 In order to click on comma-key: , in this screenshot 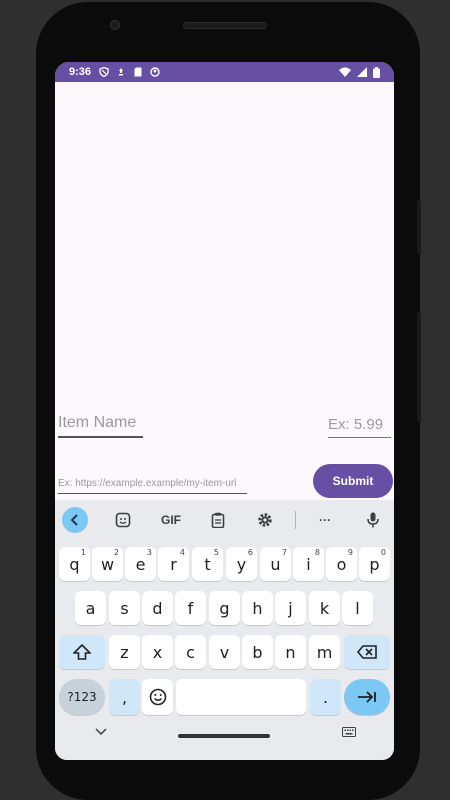, I will do `click(124, 697)`.